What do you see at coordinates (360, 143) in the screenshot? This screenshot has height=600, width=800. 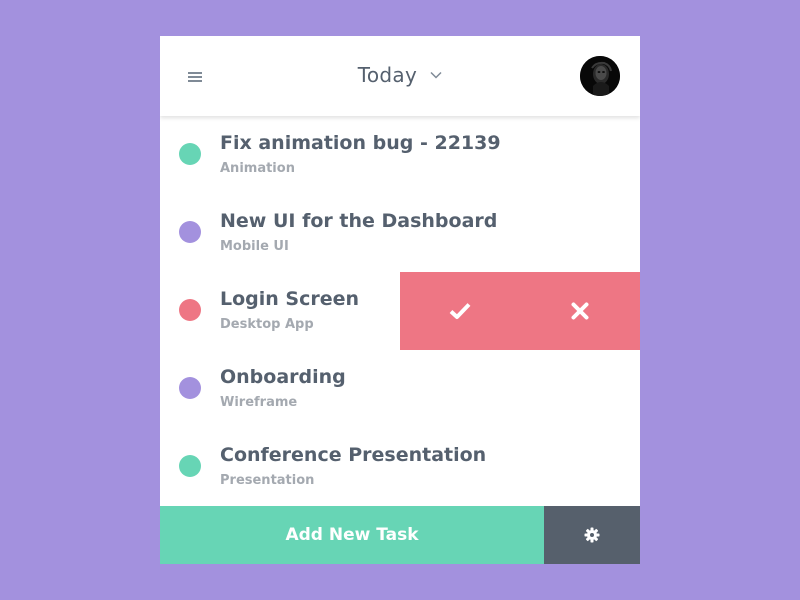 I see `task-title: Fix animation bug - 22139` at bounding box center [360, 143].